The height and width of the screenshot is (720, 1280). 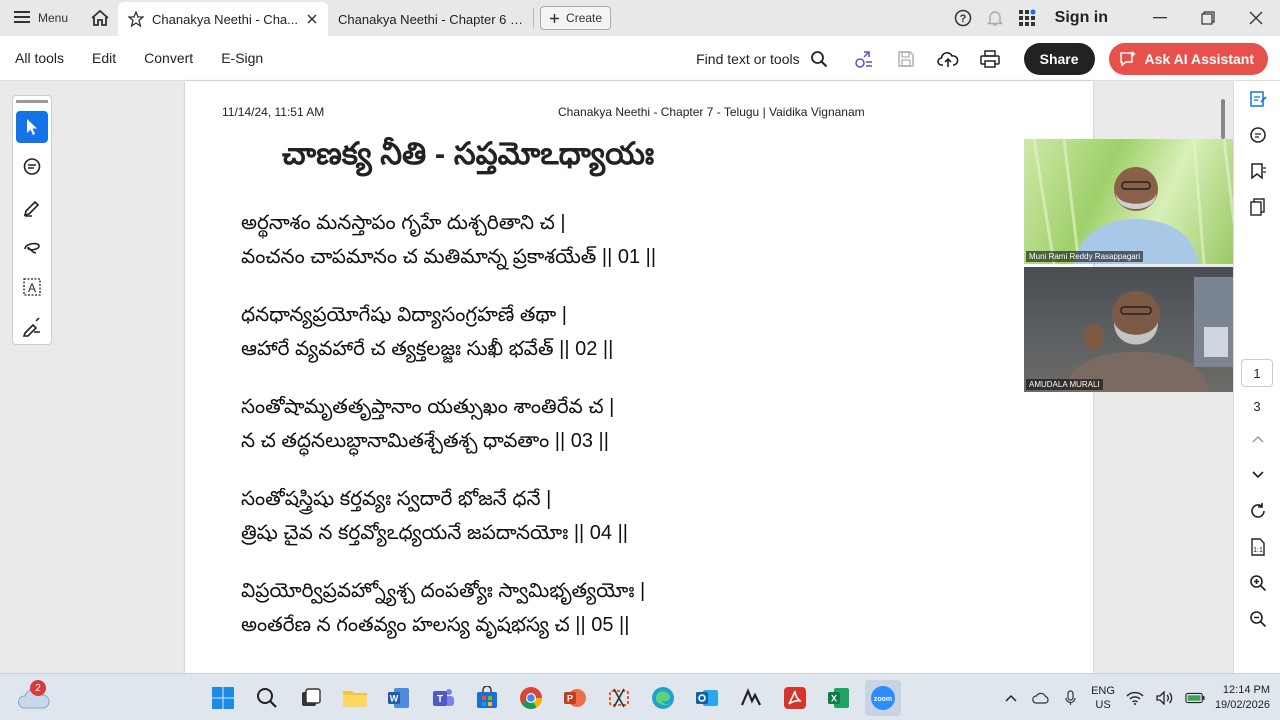 I want to click on upload-cloud-icon, so click(x=948, y=59).